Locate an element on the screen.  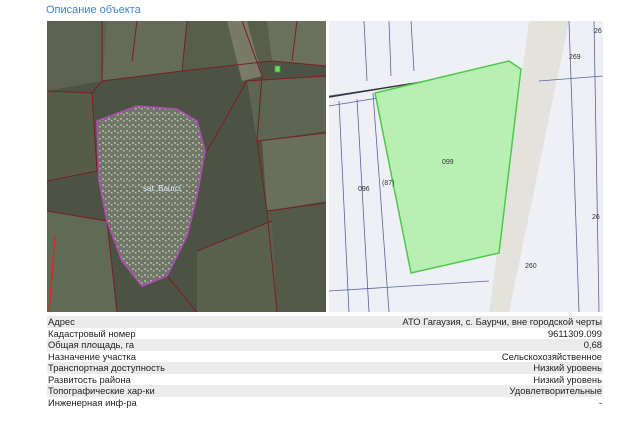
row-label: Развитость района is located at coordinates (150, 379).